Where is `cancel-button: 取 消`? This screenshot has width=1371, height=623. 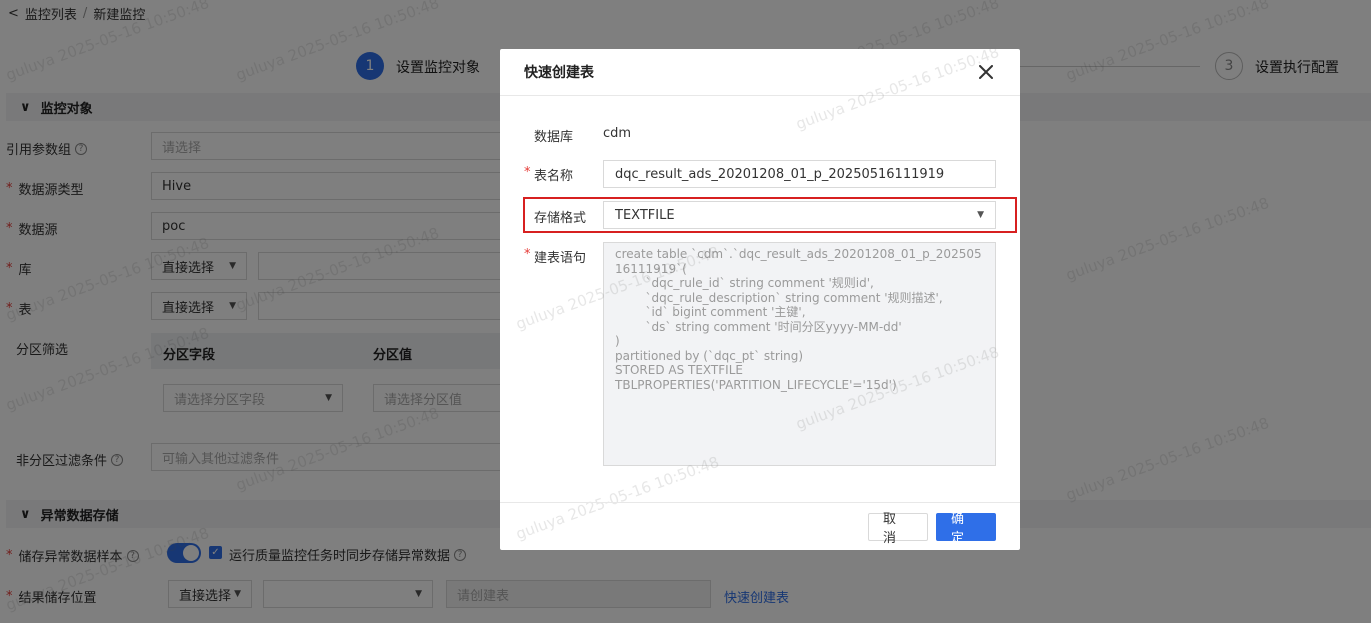
cancel-button: 取 消 is located at coordinates (898, 529).